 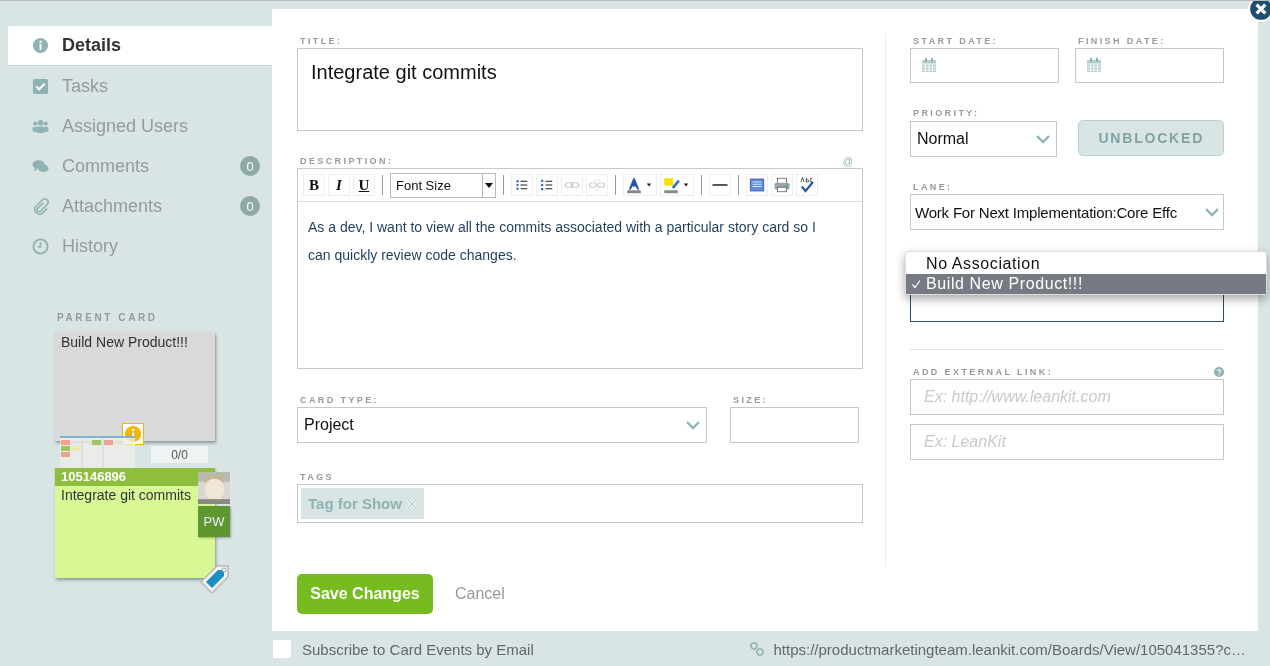 What do you see at coordinates (322, 41) in the screenshot?
I see `field-label: TITLE:` at bounding box center [322, 41].